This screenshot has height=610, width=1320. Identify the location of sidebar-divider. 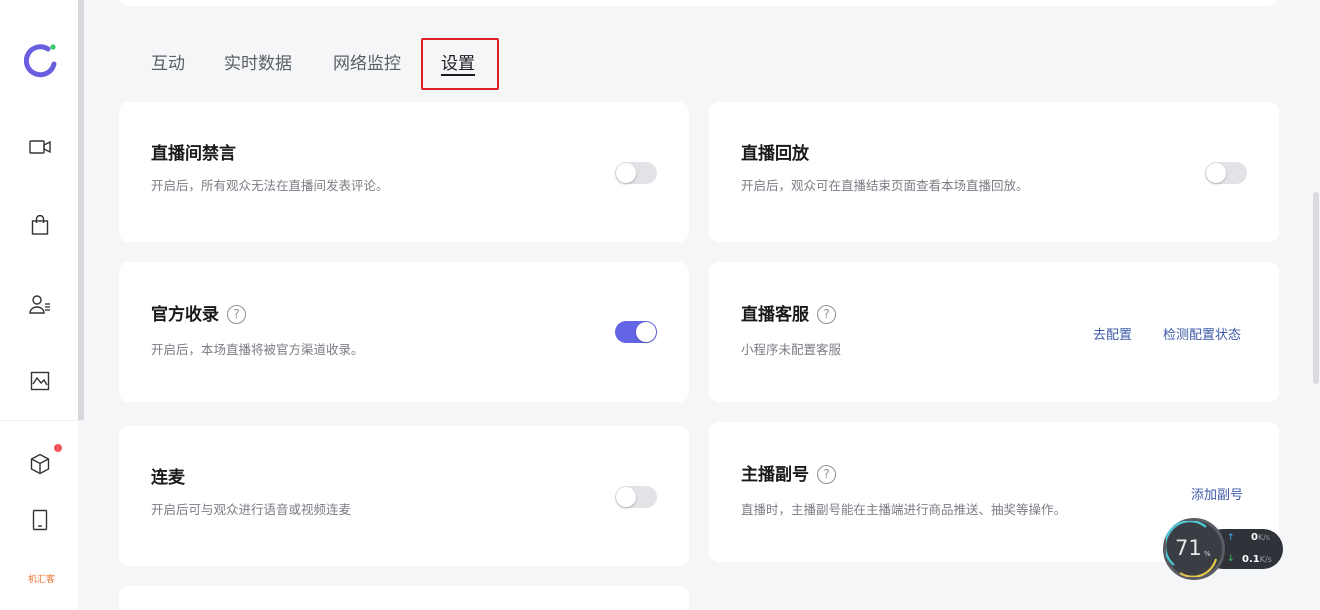
(42, 420).